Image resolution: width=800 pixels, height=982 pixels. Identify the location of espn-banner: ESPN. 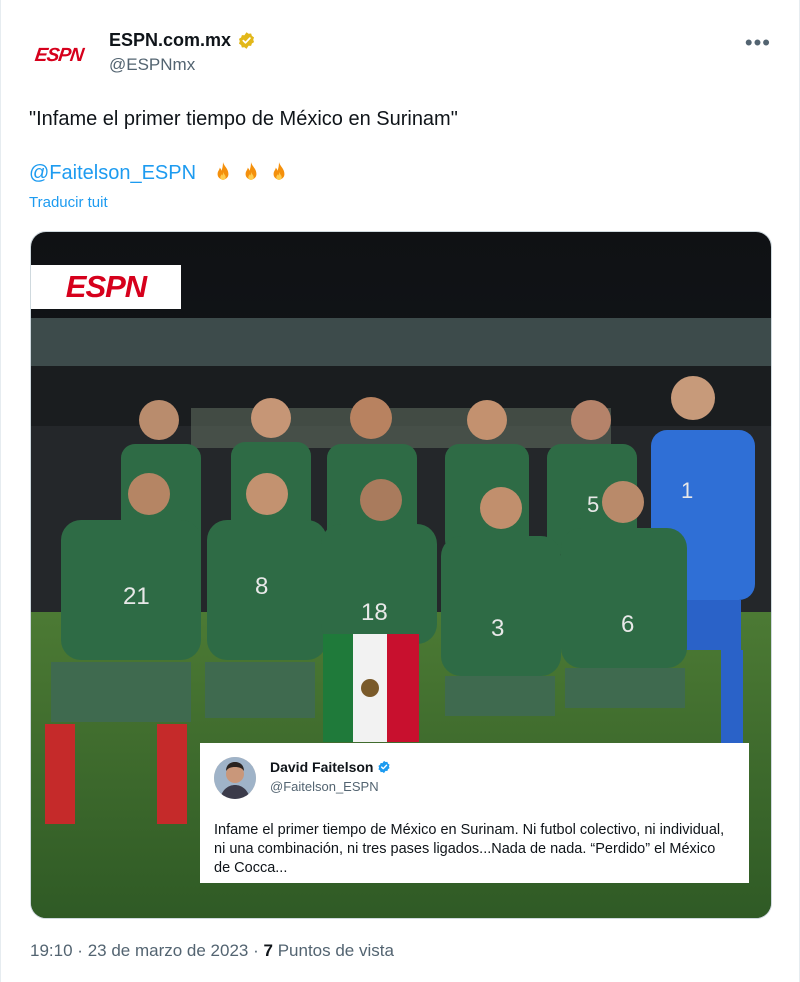
(106, 287).